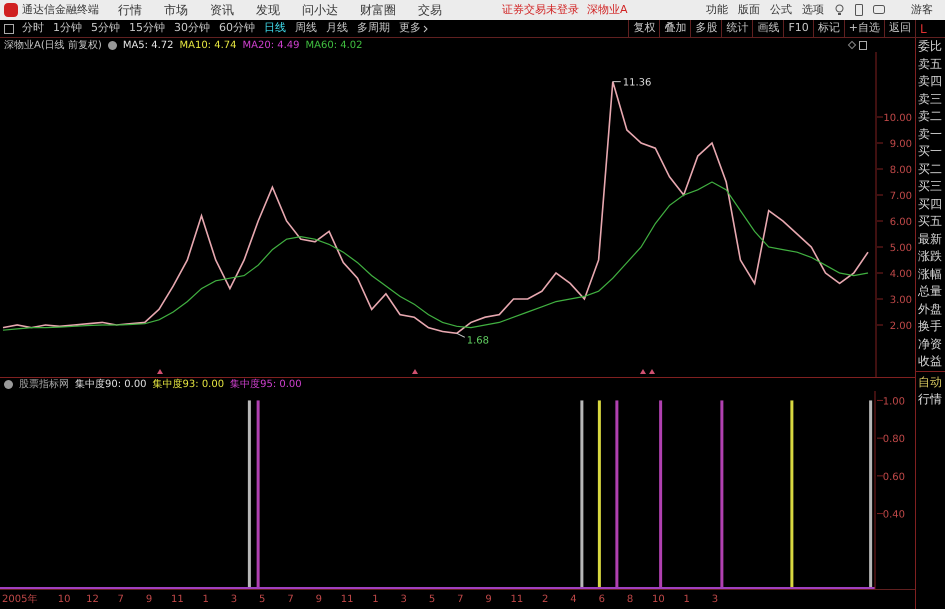  I want to click on chart-title: 深物业A(日线 前复权), so click(53, 45).